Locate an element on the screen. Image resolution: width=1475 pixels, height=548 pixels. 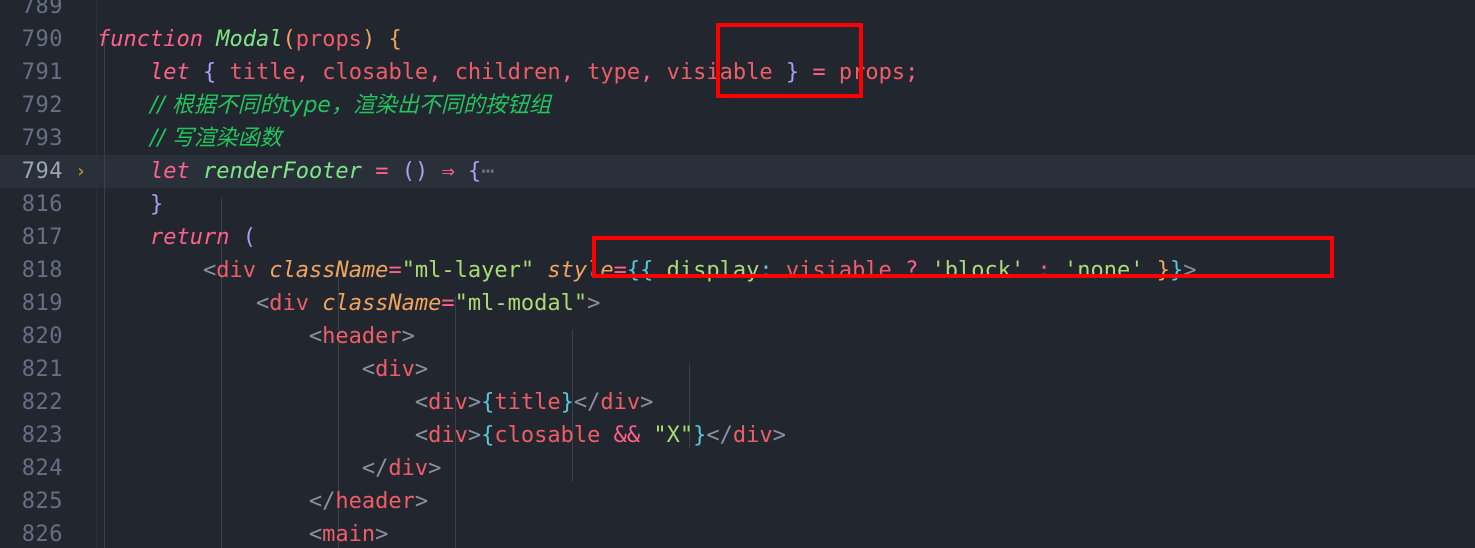
code-line: <div>{closable && "X"}</div> is located at coordinates (786, 435).